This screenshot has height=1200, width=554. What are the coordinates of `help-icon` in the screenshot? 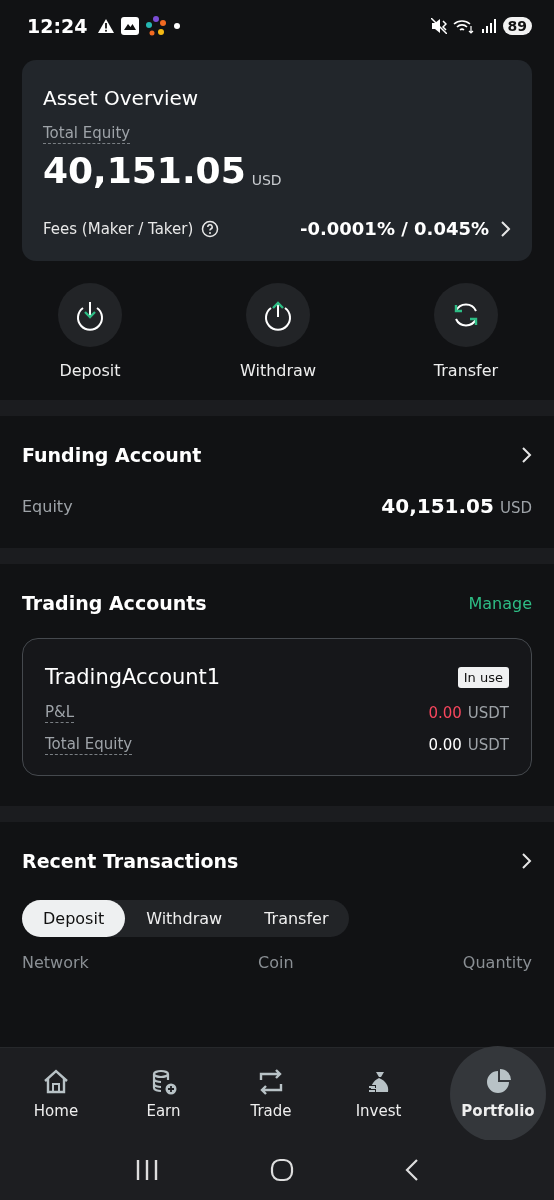 It's located at (210, 228).